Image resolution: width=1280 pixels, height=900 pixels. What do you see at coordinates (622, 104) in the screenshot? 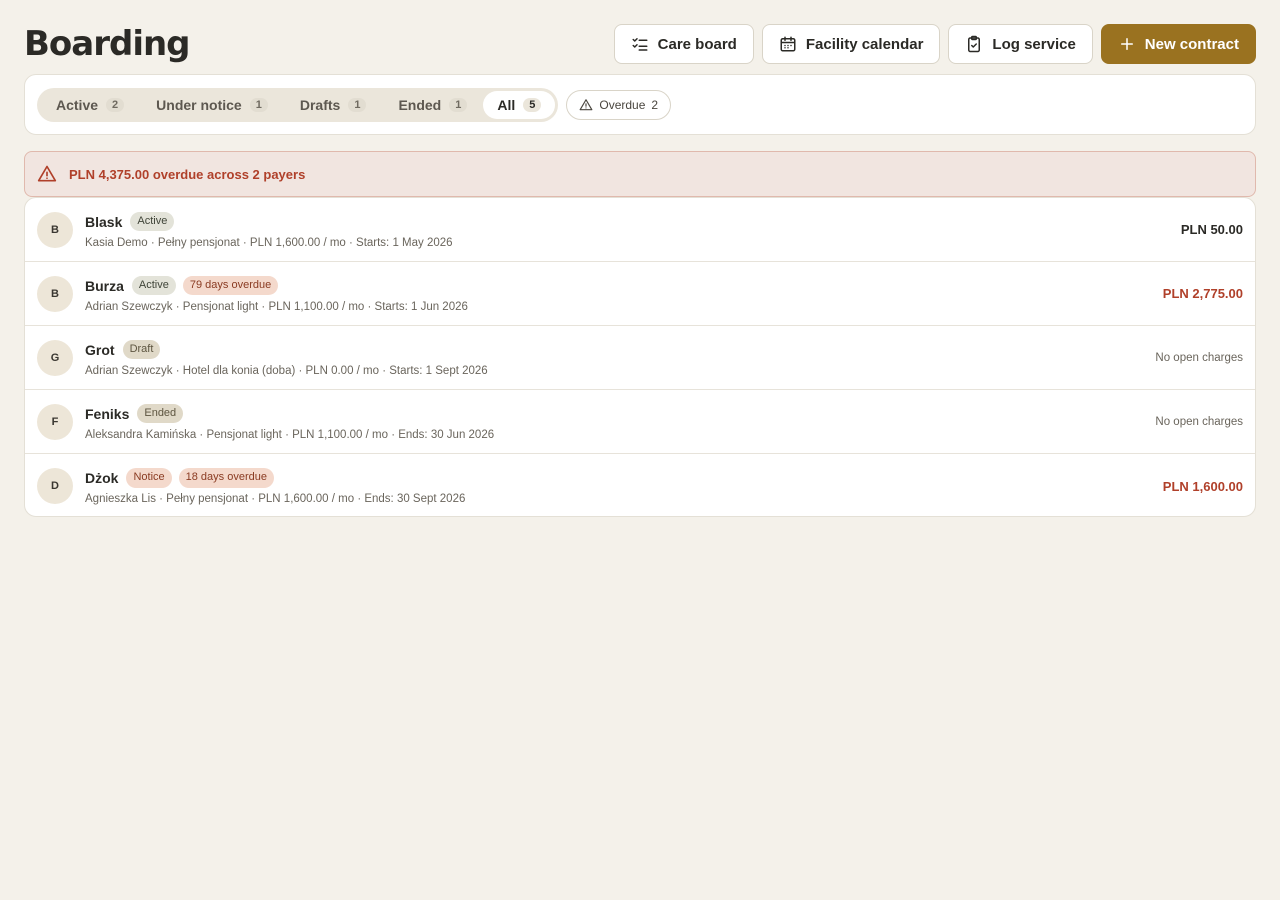
I see `overdue-chip-label: Overdue` at bounding box center [622, 104].